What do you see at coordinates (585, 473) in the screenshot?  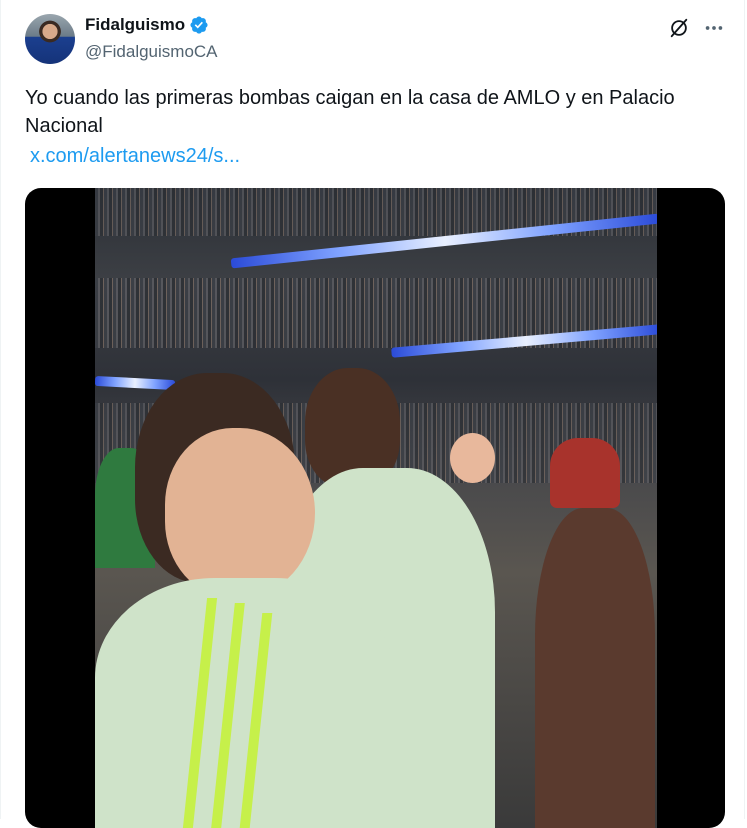 I see `fan-red-cap` at bounding box center [585, 473].